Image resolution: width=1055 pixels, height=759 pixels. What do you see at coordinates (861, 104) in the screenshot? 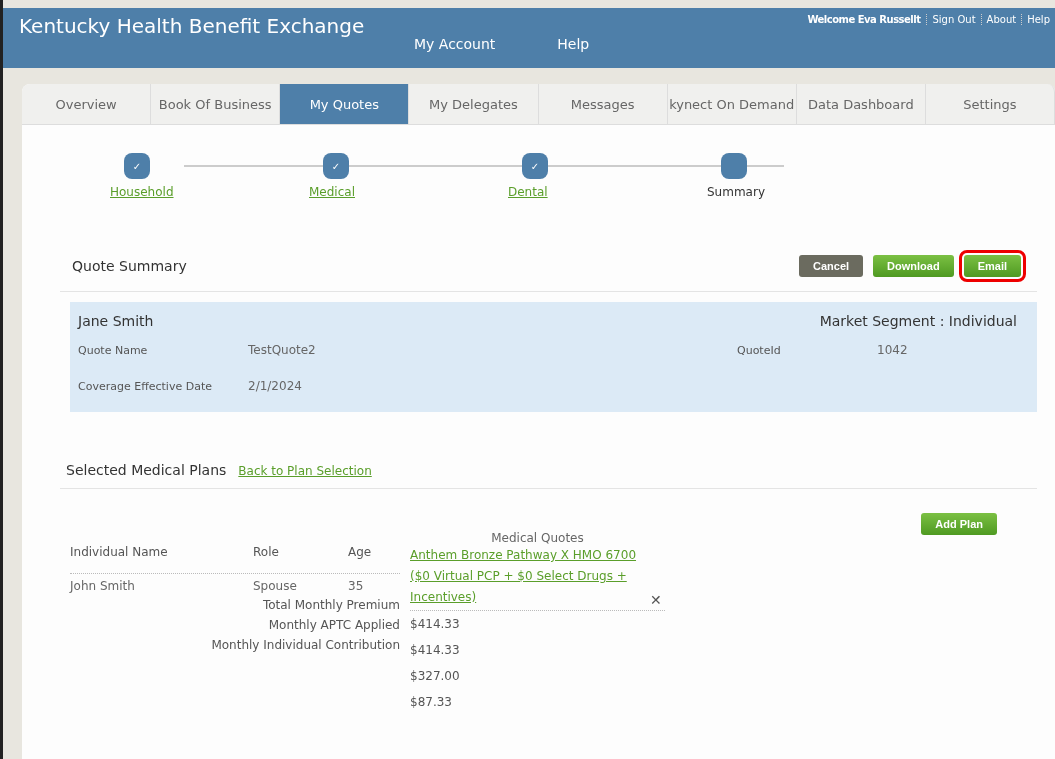
I see `tab: Data Dashboard` at bounding box center [861, 104].